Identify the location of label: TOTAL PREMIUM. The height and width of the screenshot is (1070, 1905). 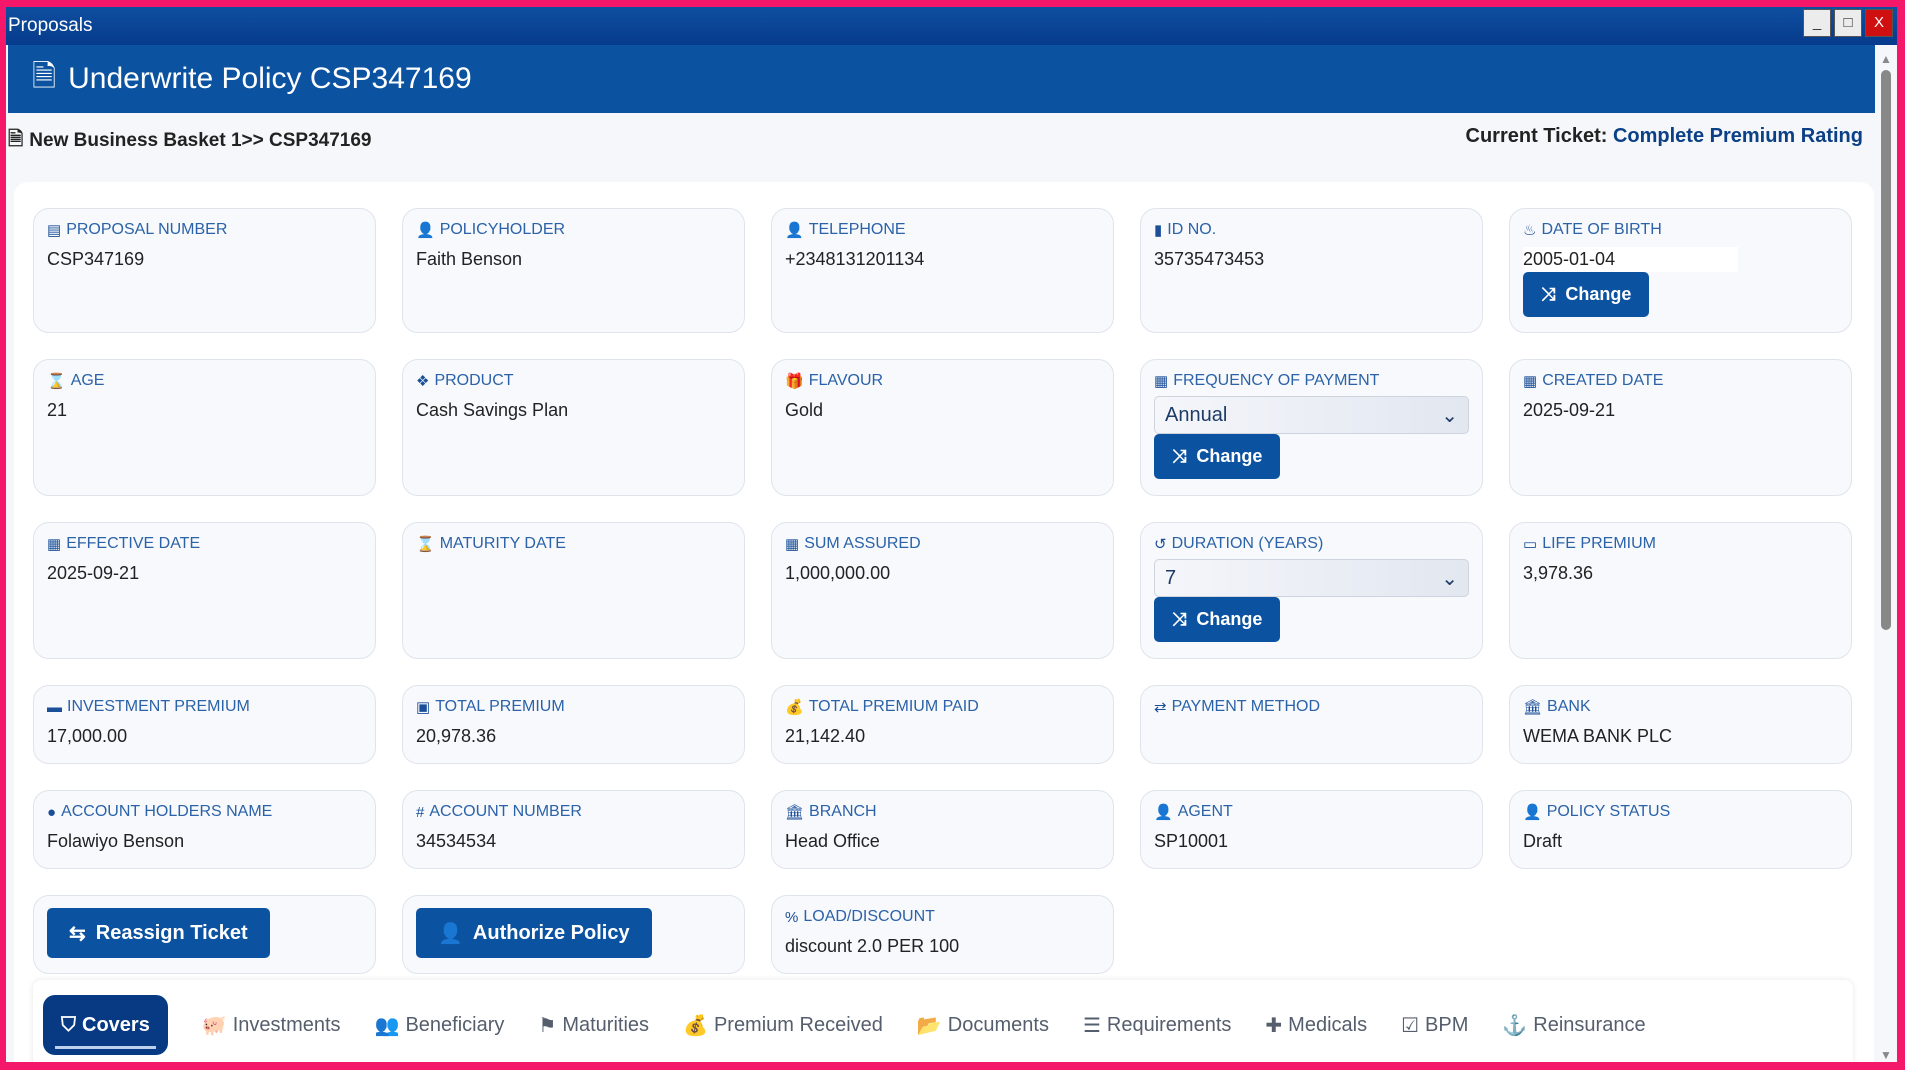
(500, 706).